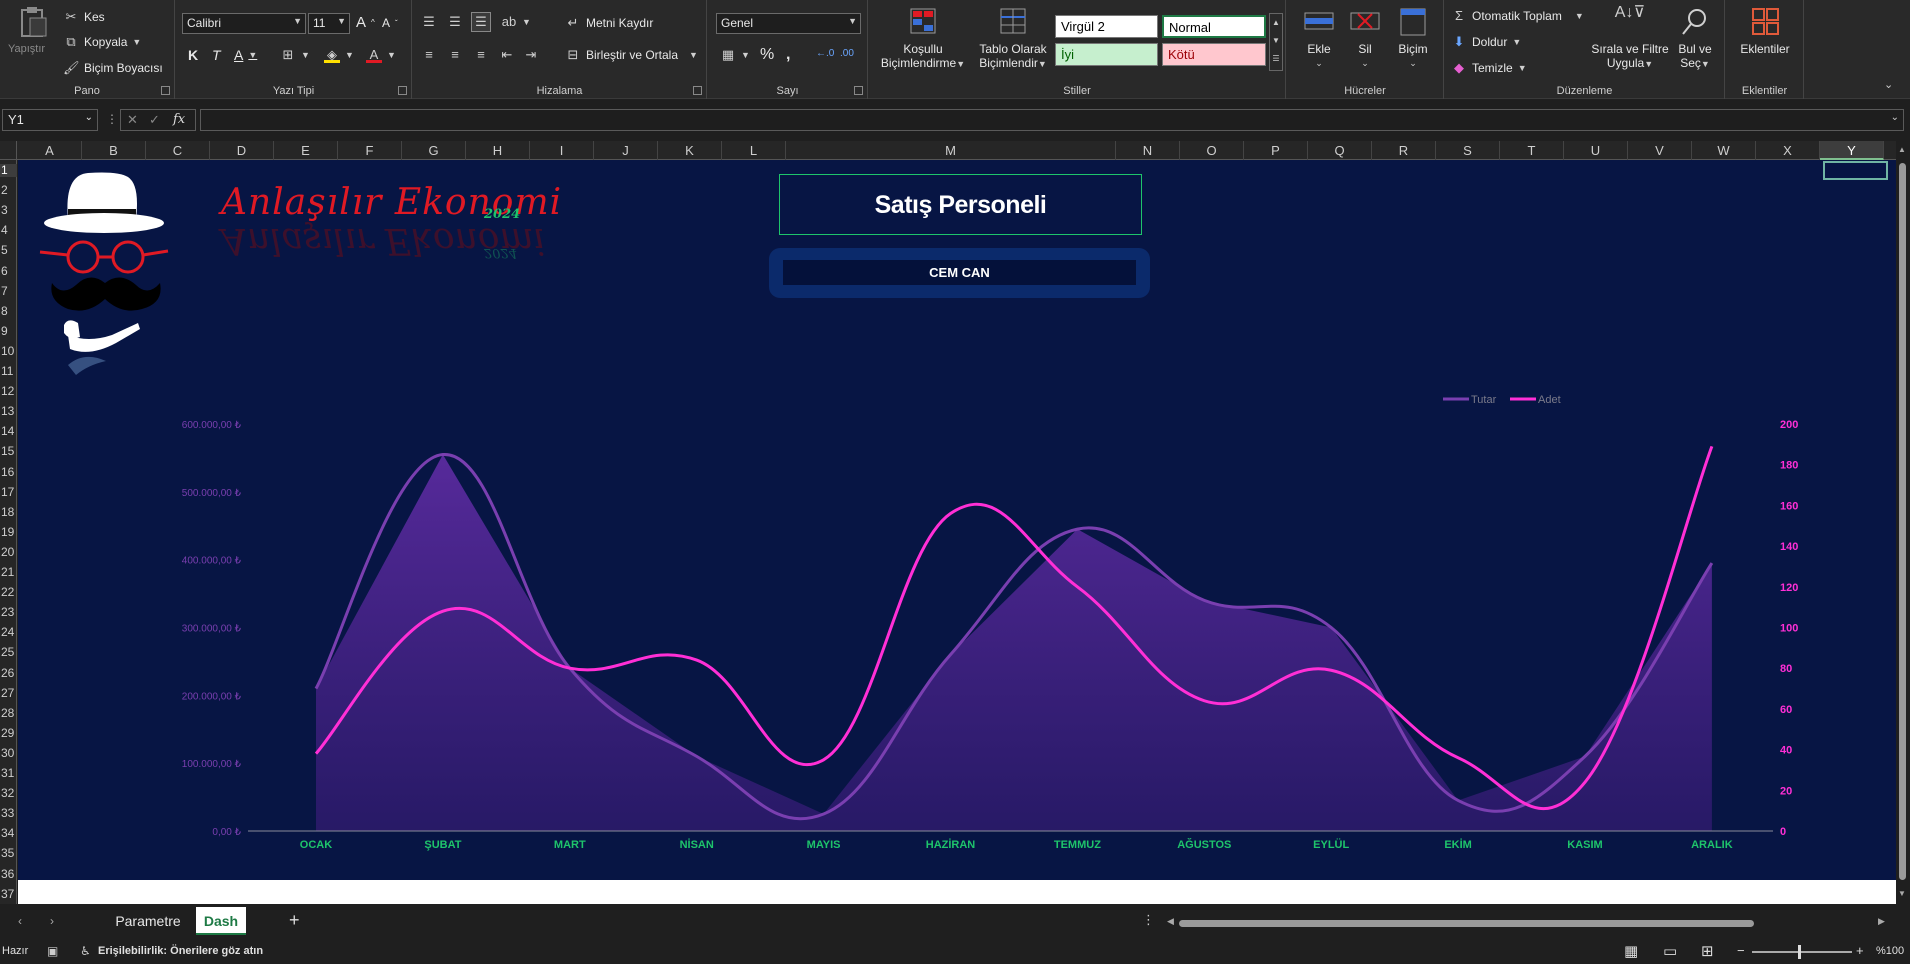 The image size is (1910, 964). Describe the element at coordinates (8, 451) in the screenshot. I see `row-header-15: 15` at that location.